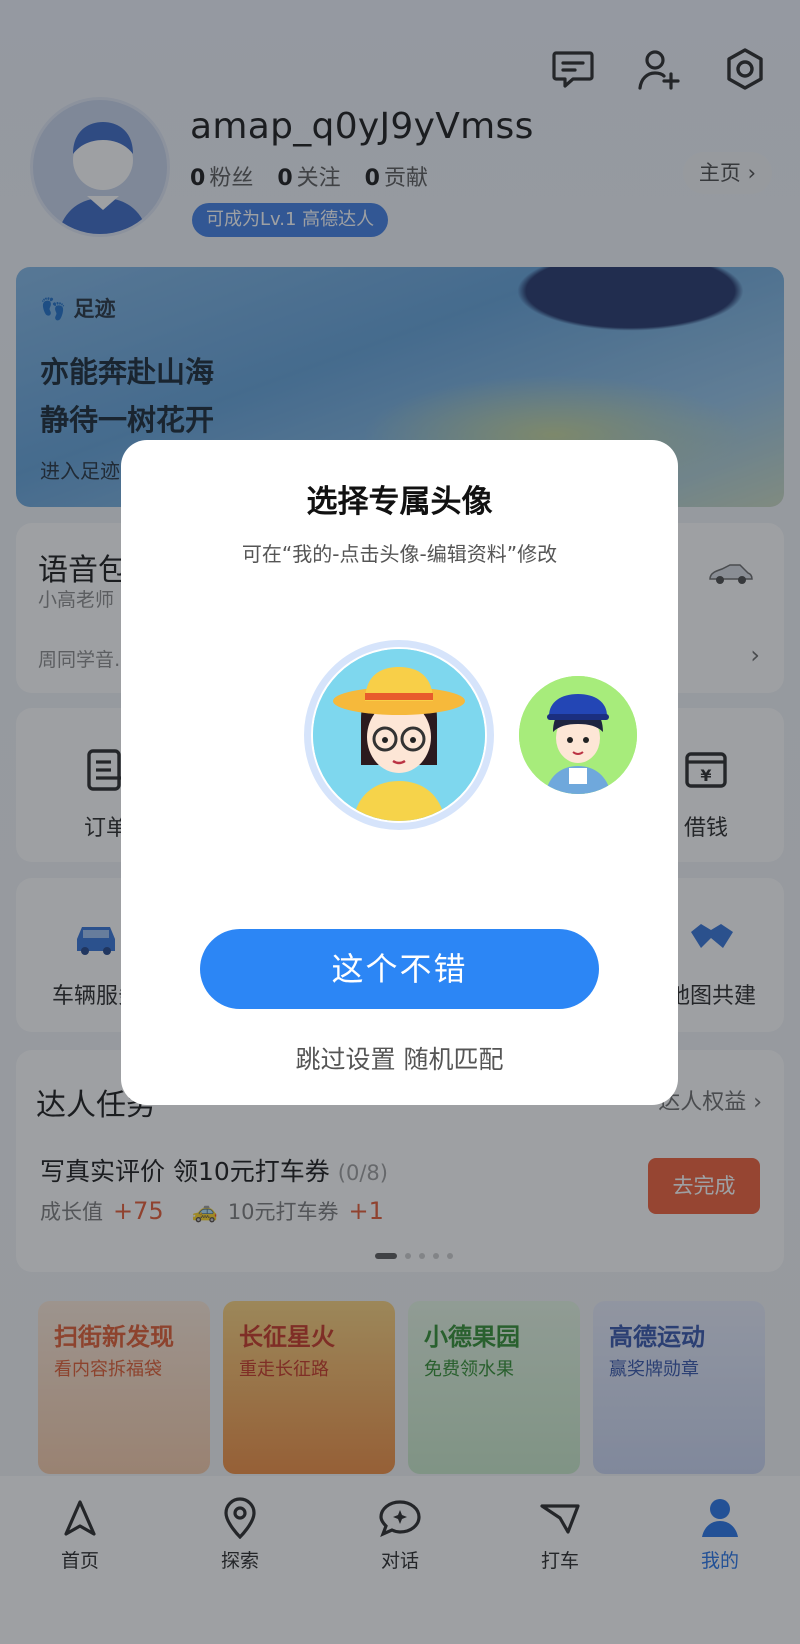 This screenshot has height=1644, width=800. Describe the element at coordinates (399, 502) in the screenshot. I see `dialog-title: 选择专属头像` at that location.